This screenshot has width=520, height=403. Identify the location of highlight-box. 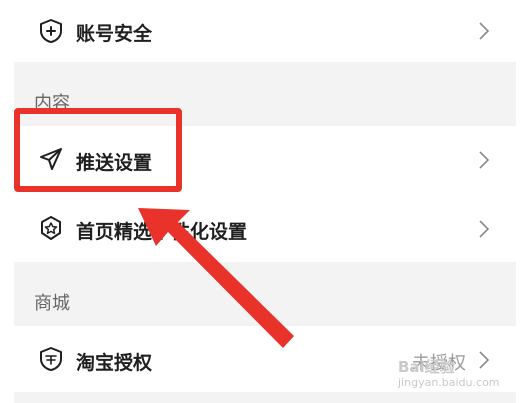
(98, 150).